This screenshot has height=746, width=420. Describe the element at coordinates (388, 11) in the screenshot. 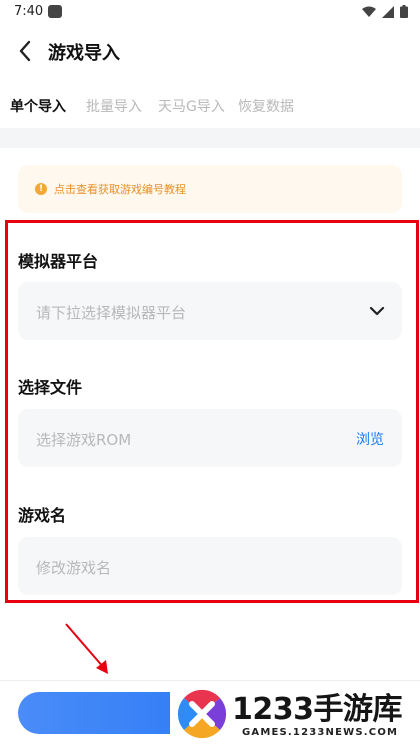

I see `signal-icon` at that location.